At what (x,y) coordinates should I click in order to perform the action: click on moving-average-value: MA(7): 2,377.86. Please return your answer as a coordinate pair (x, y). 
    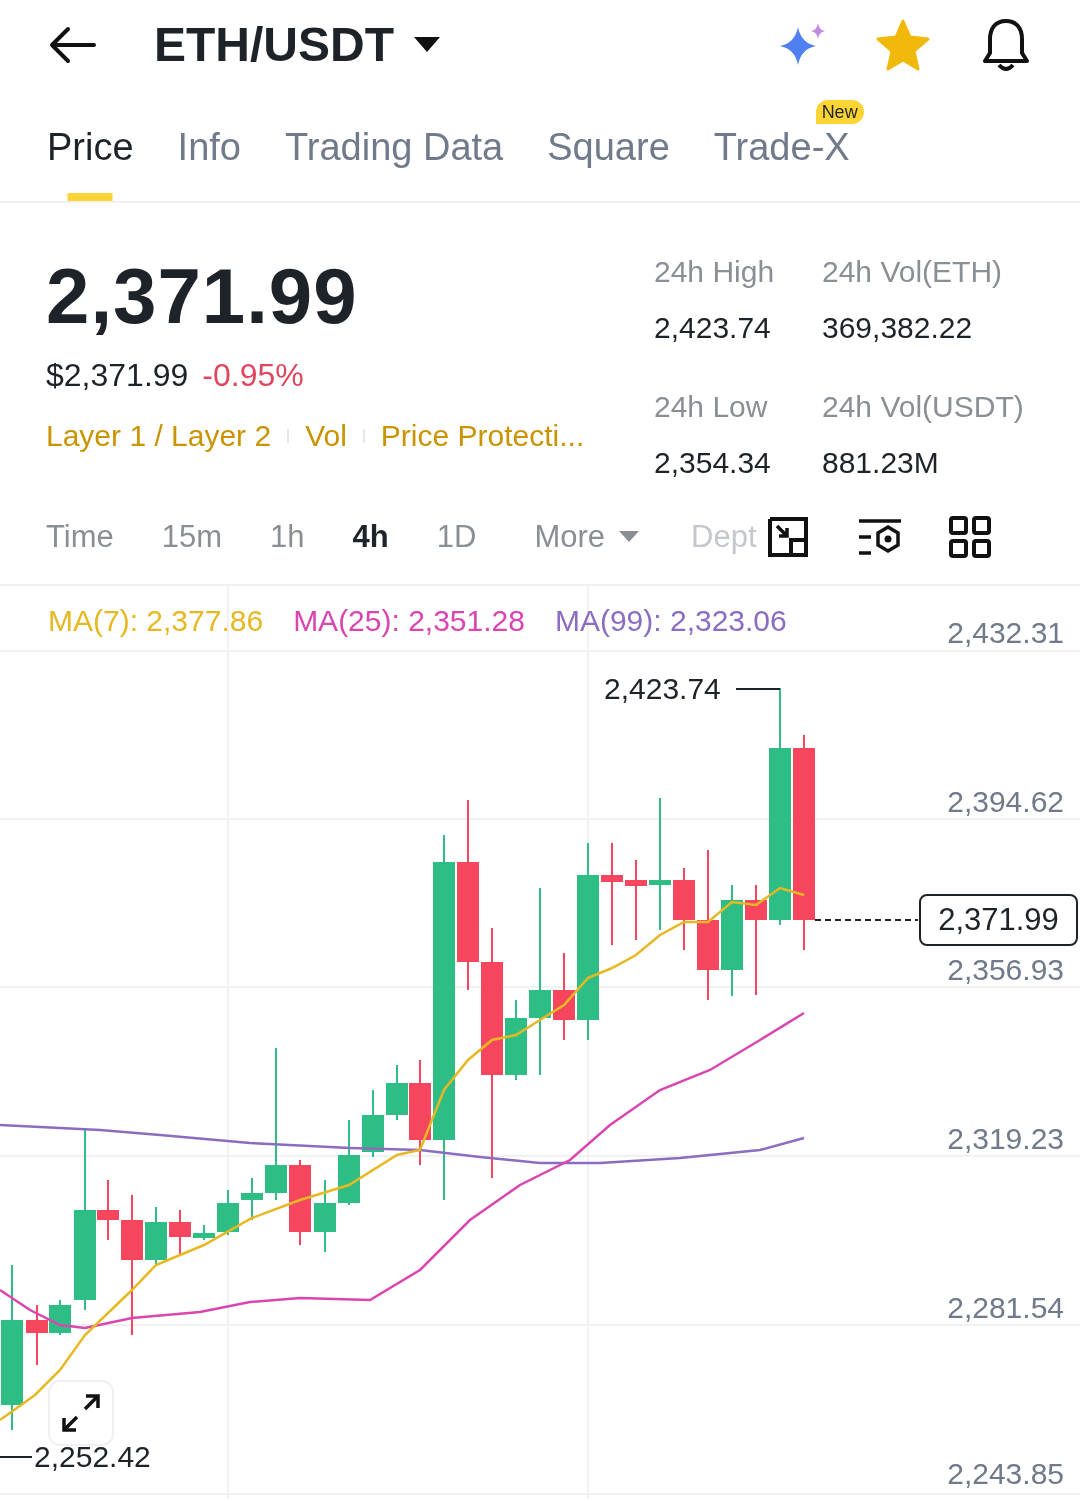
    Looking at the image, I should click on (156, 621).